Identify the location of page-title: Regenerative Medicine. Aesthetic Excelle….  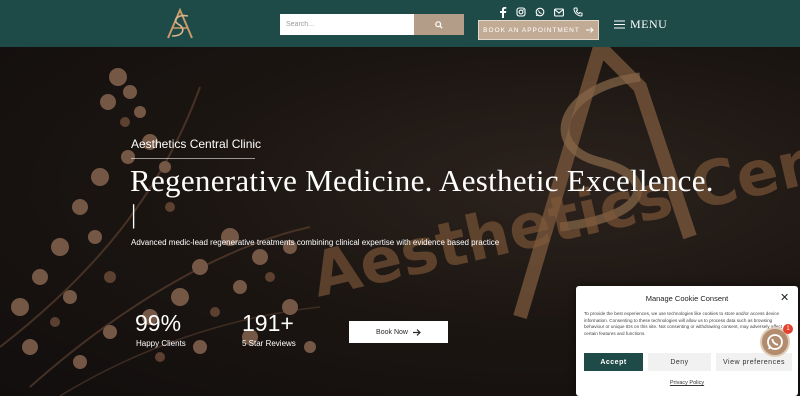
(422, 180).